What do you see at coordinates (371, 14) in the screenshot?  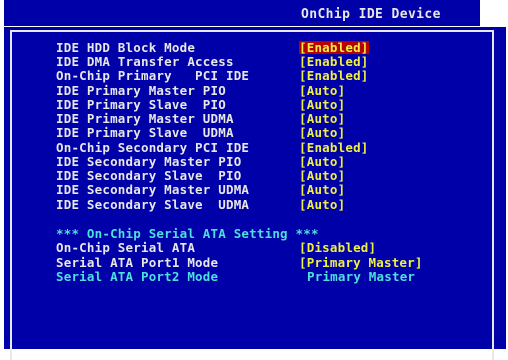 I see `page-title: OnChip IDE Device` at bounding box center [371, 14].